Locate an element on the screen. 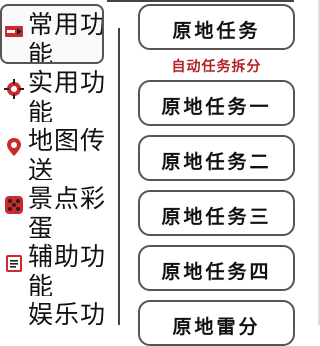  sidebar-item-label: 常用功能 is located at coordinates (66, 37).